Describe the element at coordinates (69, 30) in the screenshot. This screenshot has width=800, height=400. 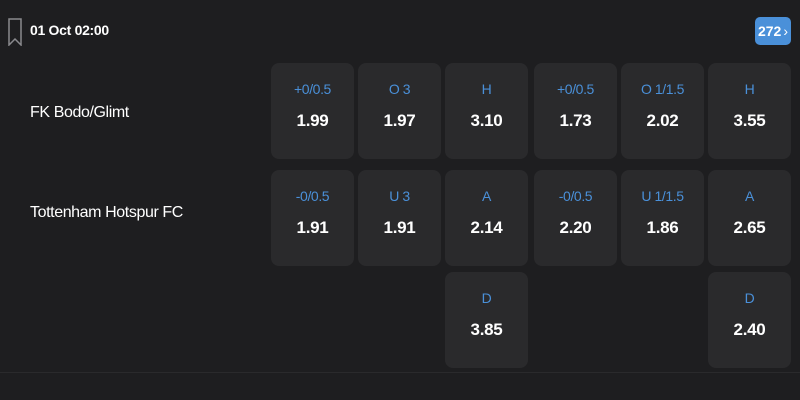
I see `match-time: 01 Oct 02:00` at that location.